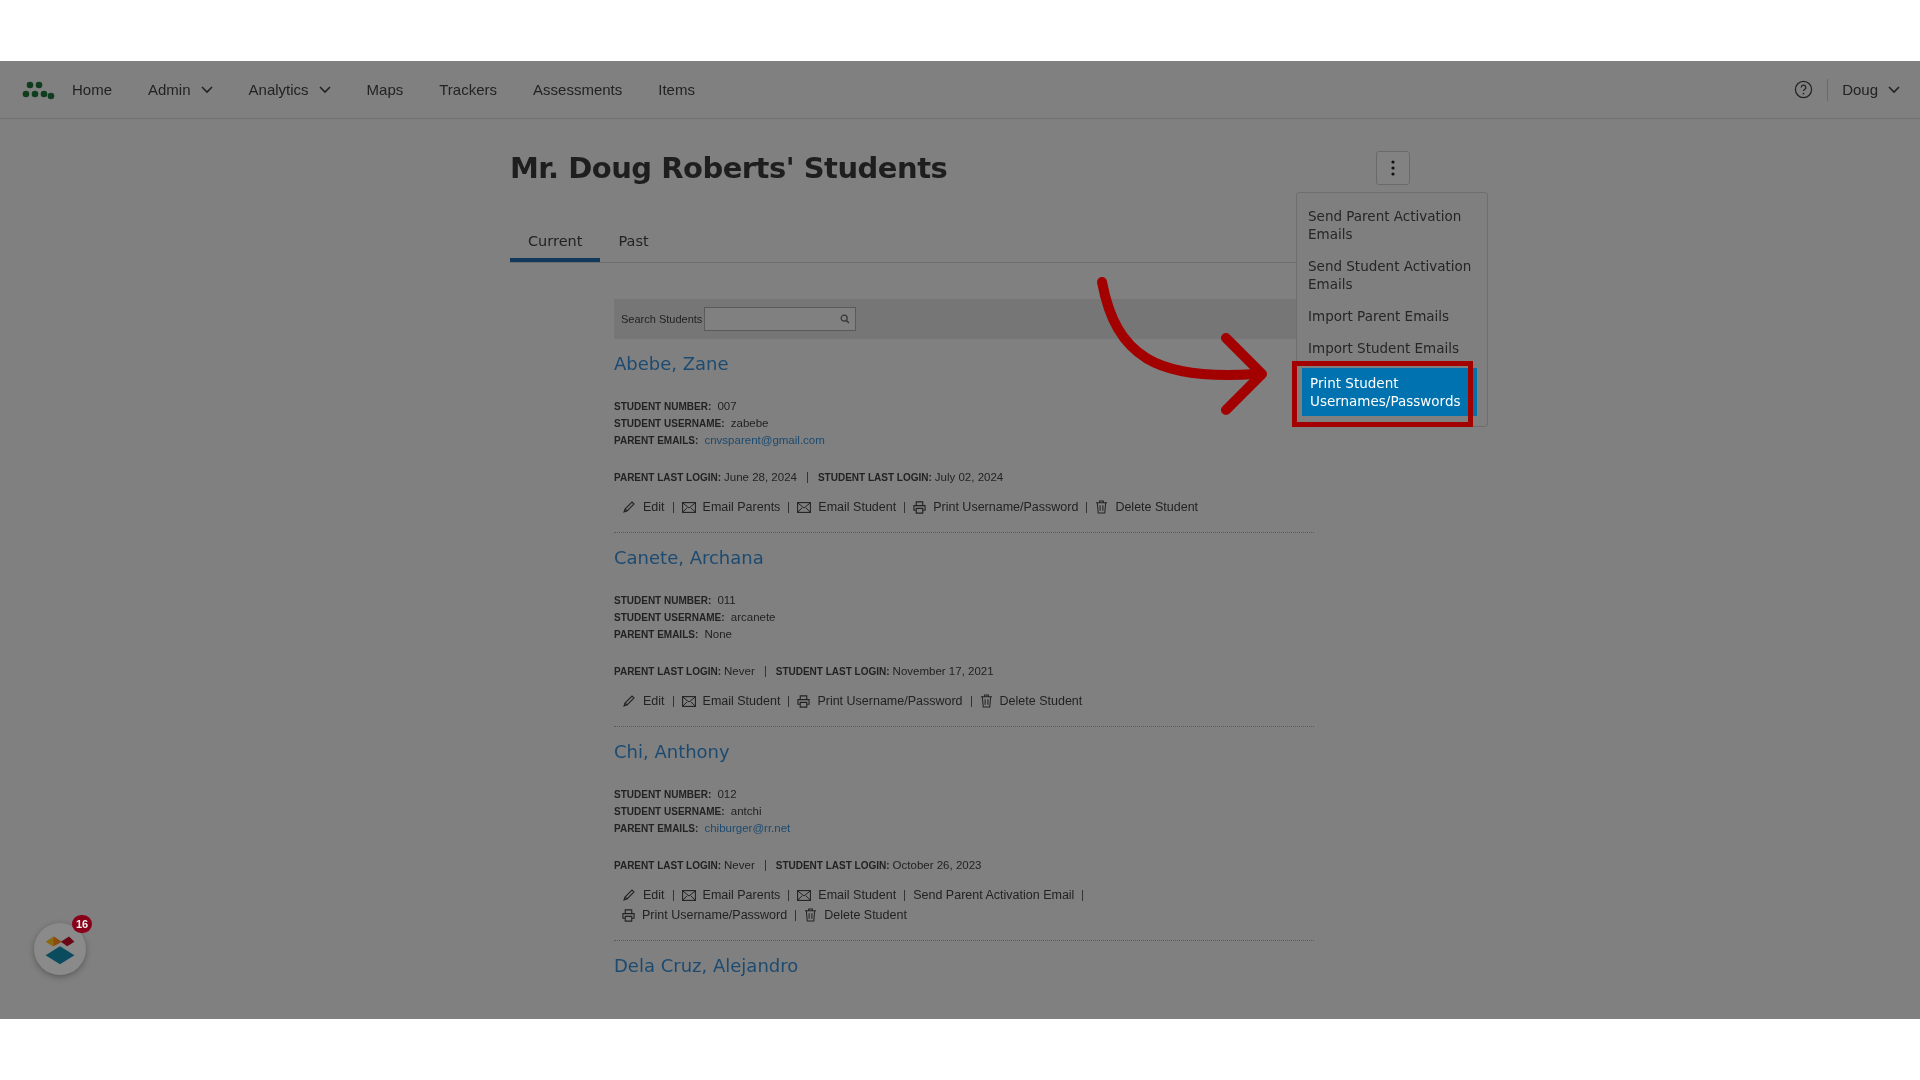 The image size is (1920, 1080). I want to click on menu-item: Import Student Emails, so click(1392, 348).